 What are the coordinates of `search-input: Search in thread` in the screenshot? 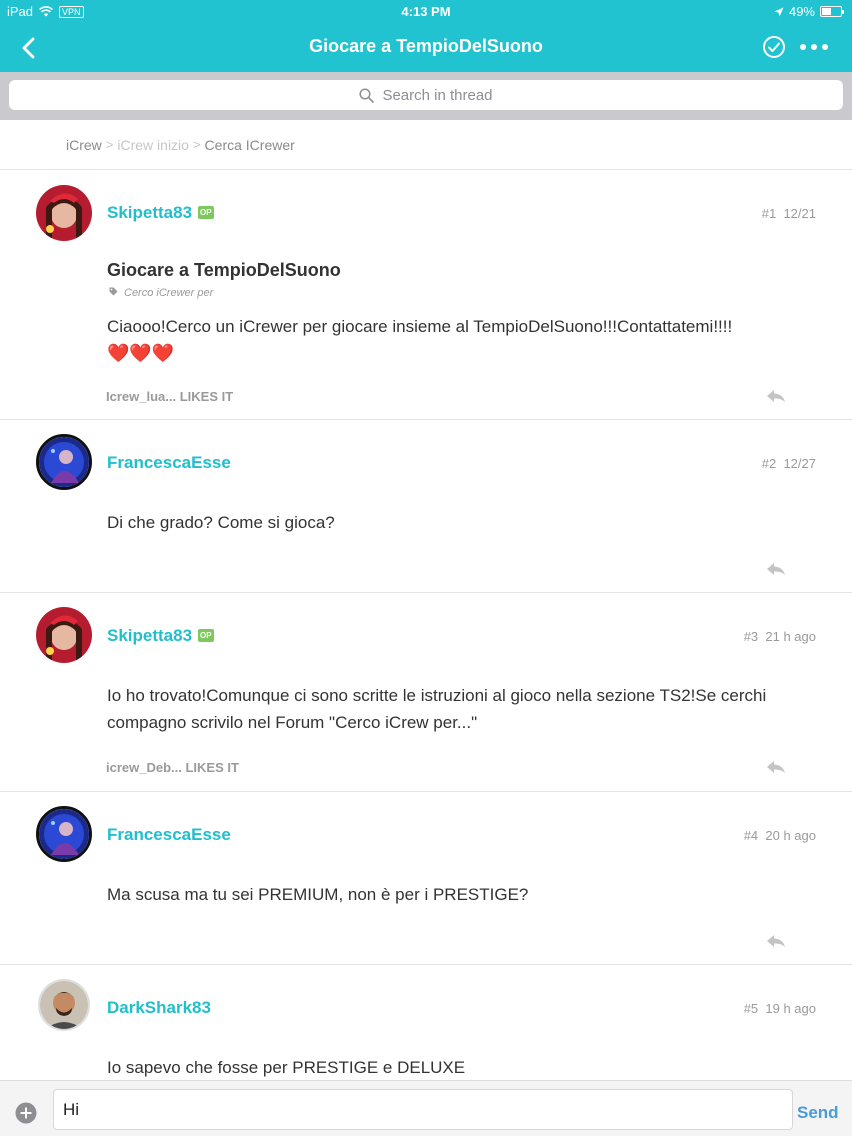 It's located at (426, 95).